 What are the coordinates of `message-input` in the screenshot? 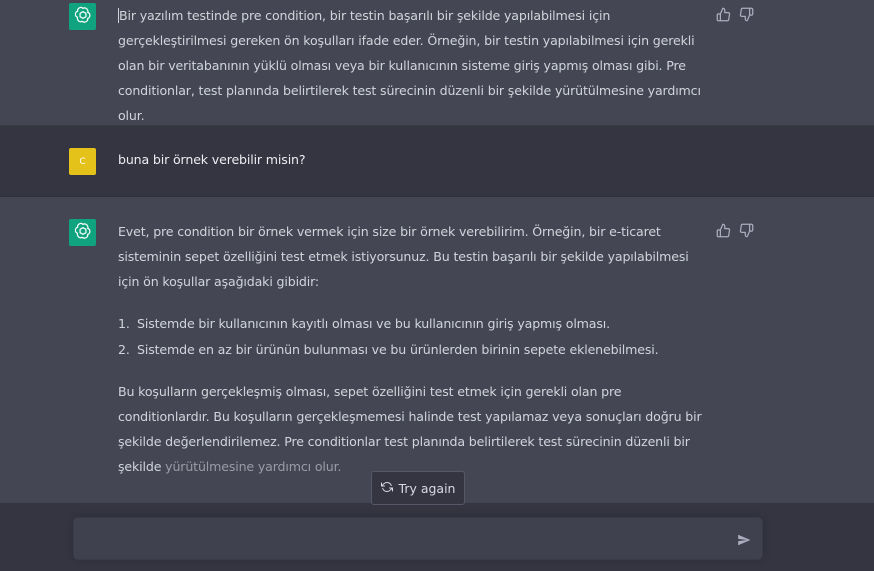 It's located at (418, 538).